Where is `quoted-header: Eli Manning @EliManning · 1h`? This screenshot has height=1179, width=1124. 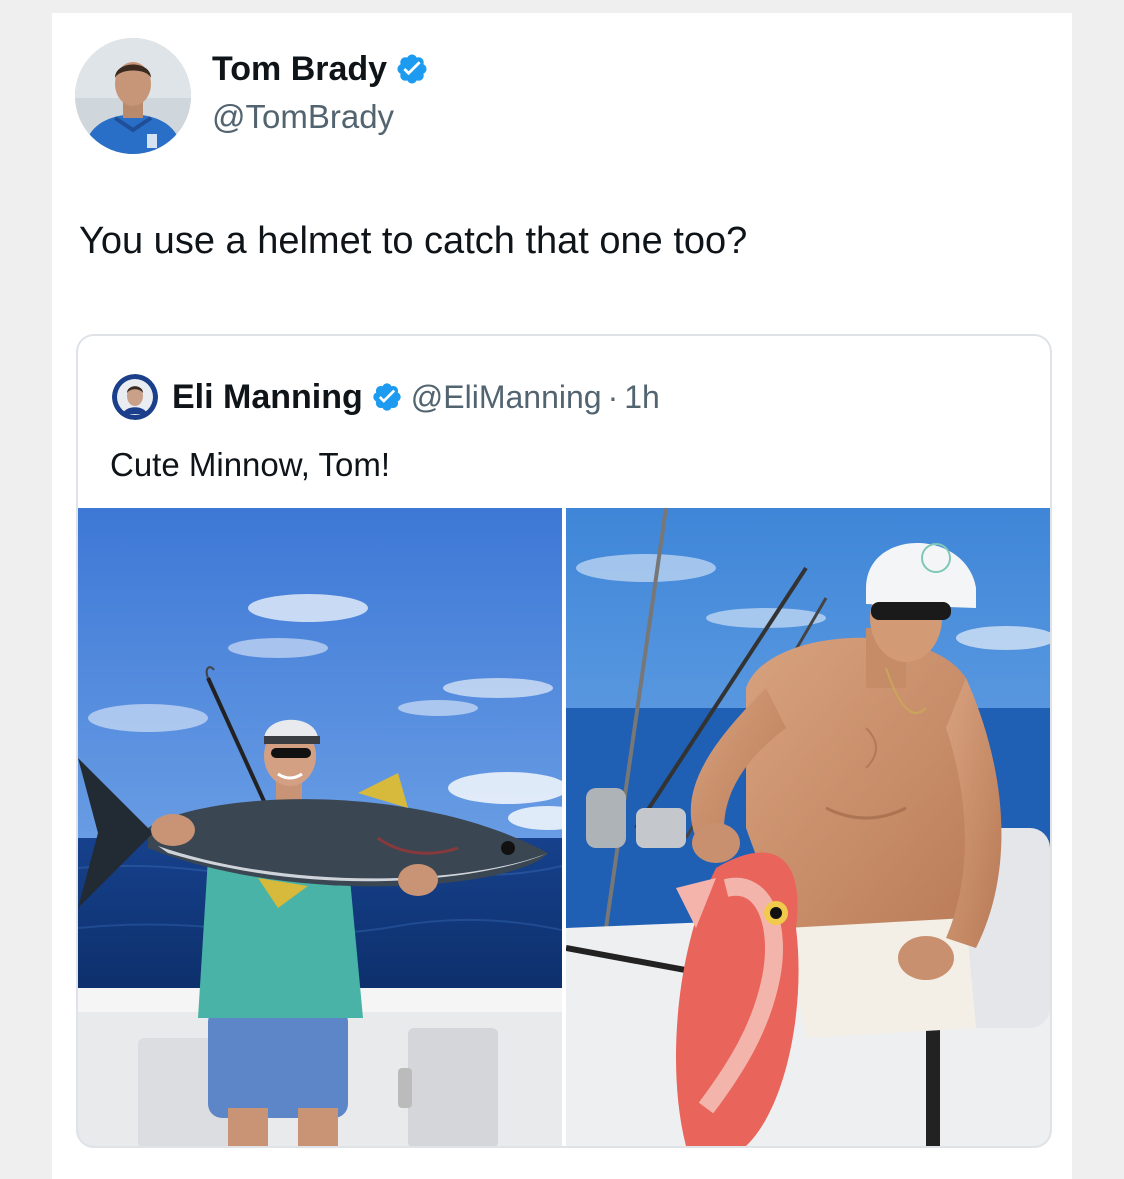 quoted-header: Eli Manning @EliManning · 1h is located at coordinates (416, 397).